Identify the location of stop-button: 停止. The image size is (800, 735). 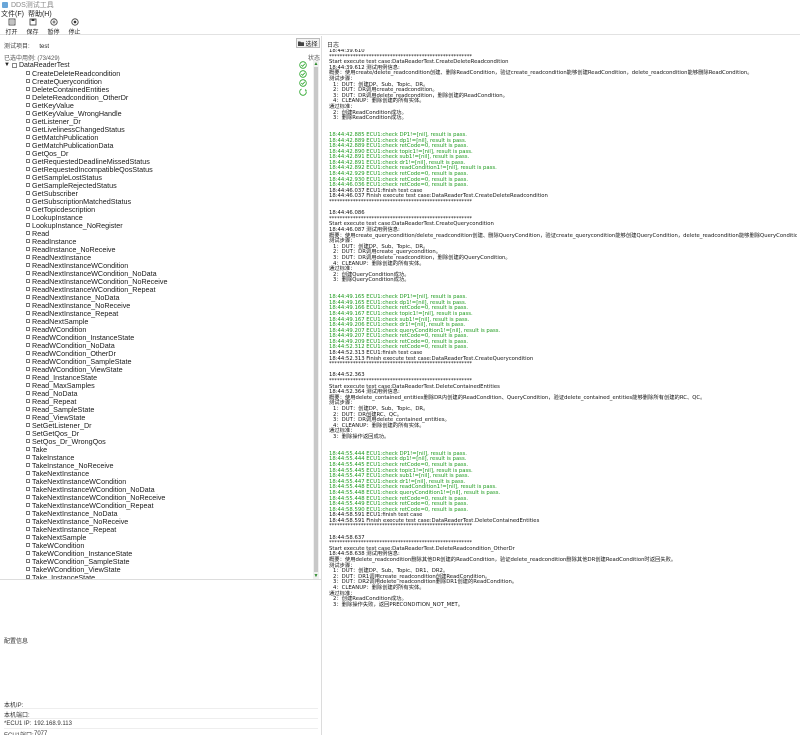
(74, 27).